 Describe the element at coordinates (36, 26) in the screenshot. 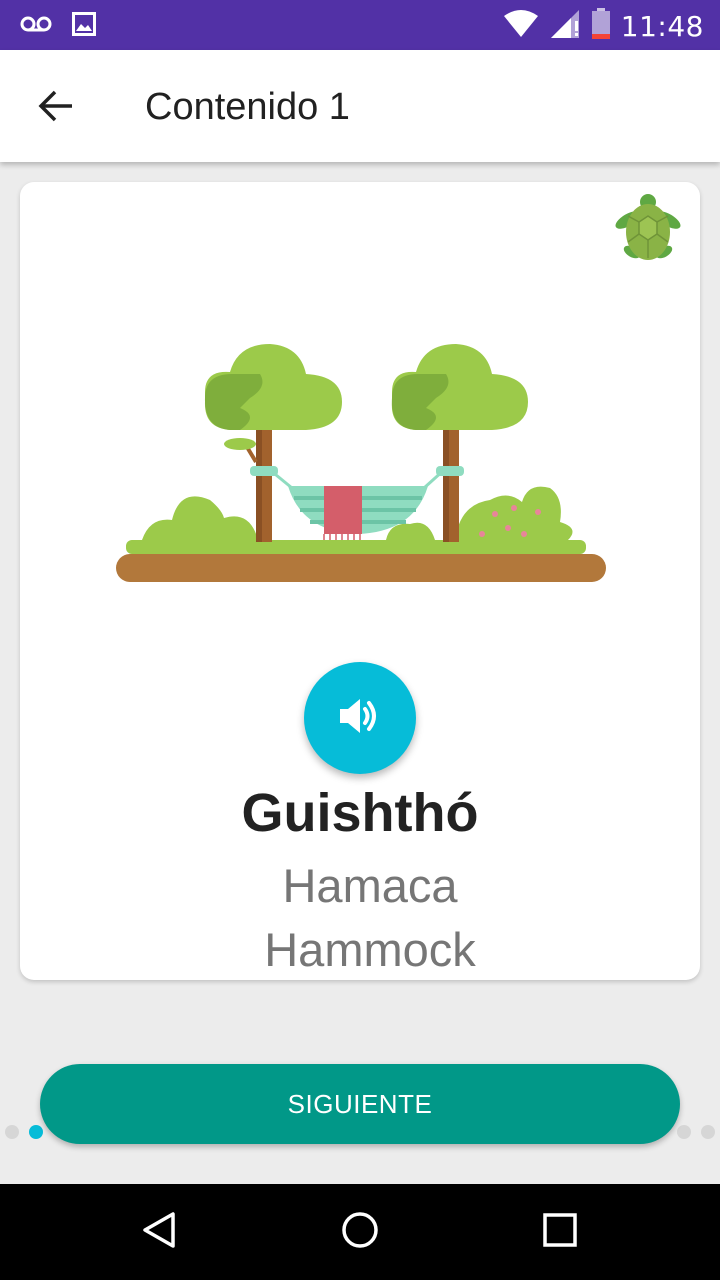

I see `voicemail-icon` at that location.